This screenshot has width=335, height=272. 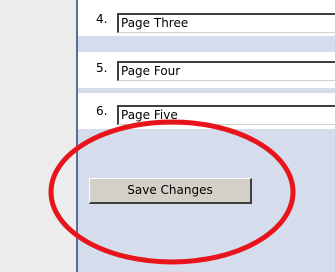 I want to click on page-name-field: Page Five, so click(x=226, y=115).